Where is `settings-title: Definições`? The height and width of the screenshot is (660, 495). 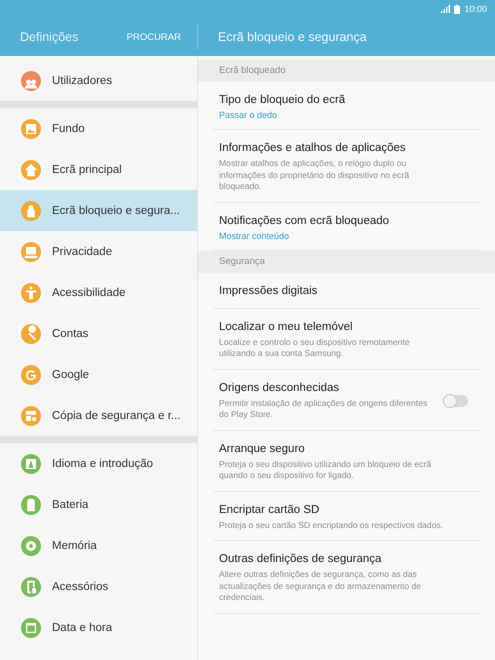 settings-title: Definições is located at coordinates (49, 37).